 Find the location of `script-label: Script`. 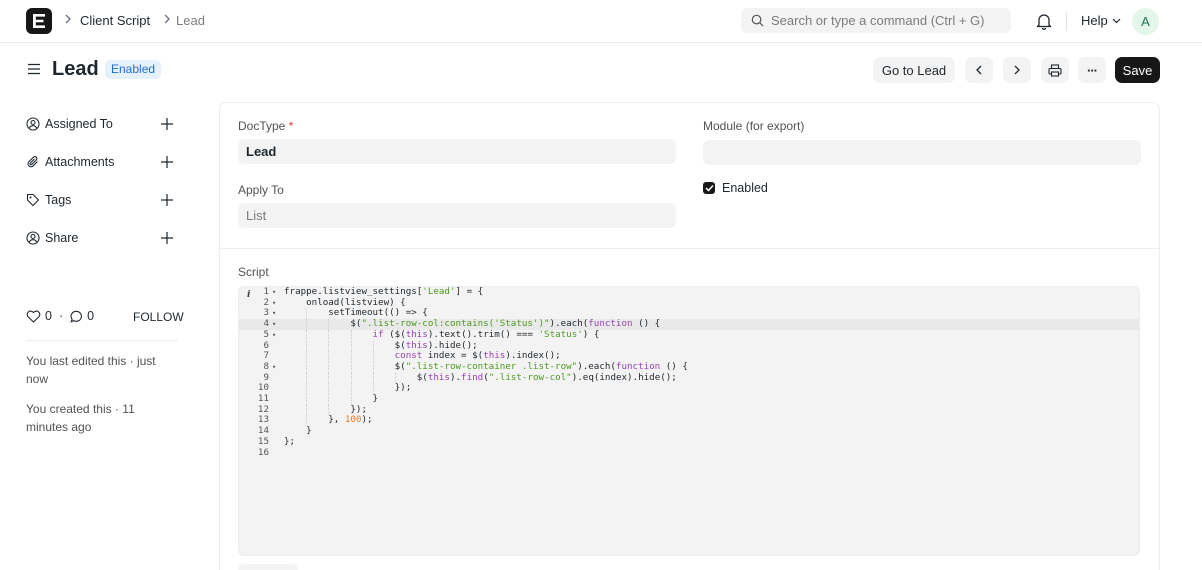

script-label: Script is located at coordinates (253, 272).